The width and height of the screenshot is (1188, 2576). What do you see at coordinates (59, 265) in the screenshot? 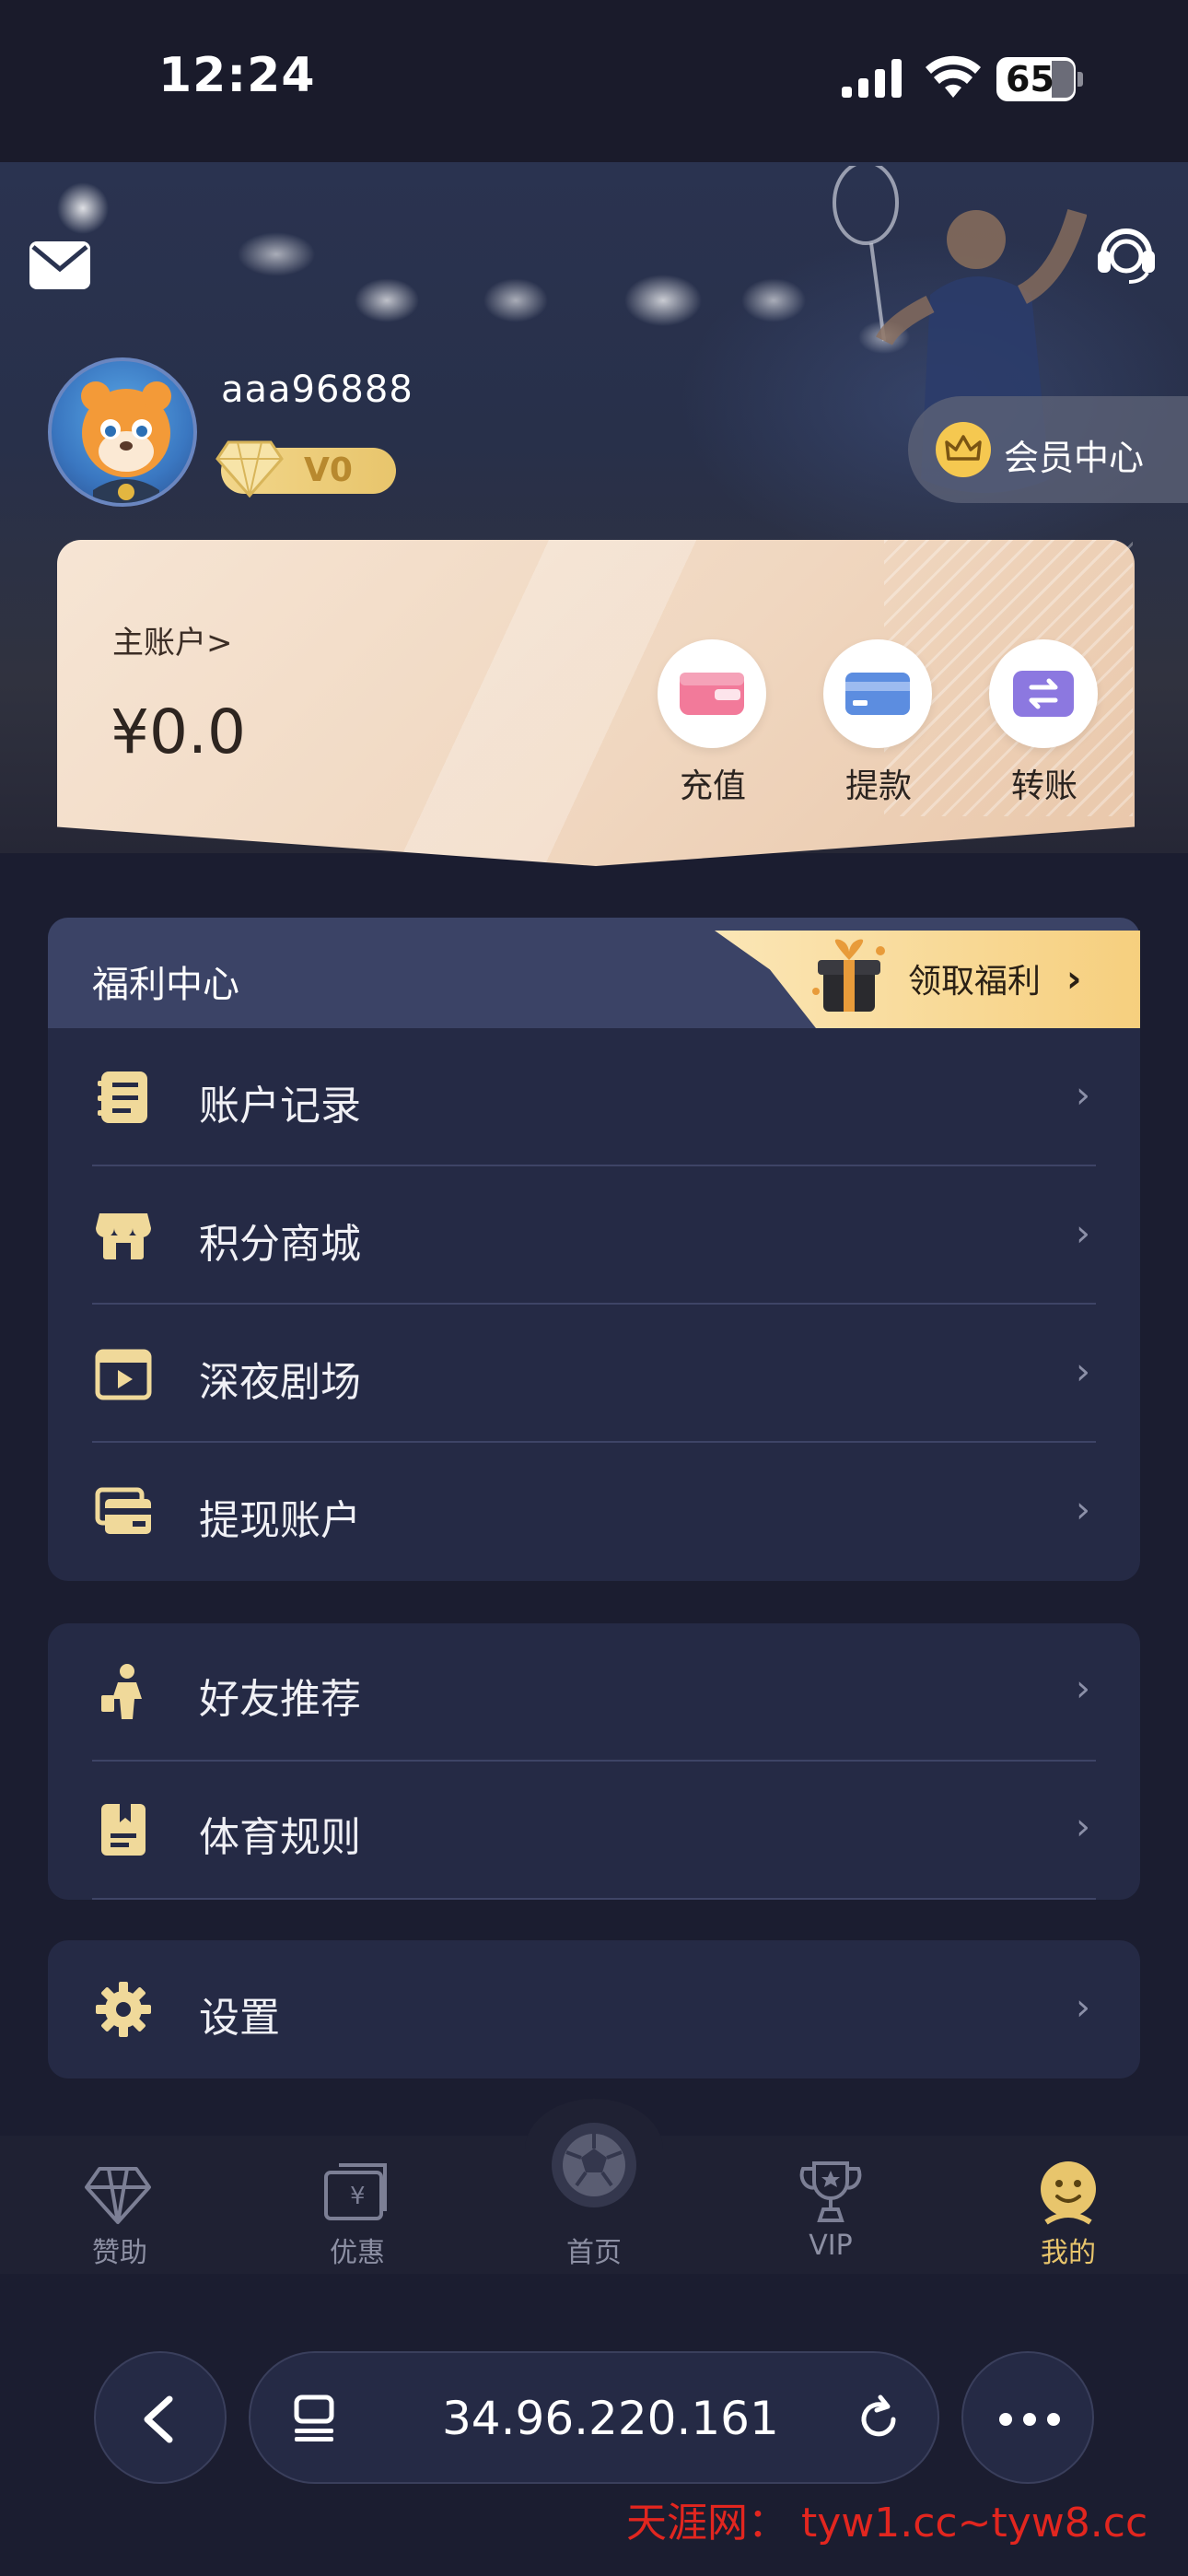
I see `mail-icon` at bounding box center [59, 265].